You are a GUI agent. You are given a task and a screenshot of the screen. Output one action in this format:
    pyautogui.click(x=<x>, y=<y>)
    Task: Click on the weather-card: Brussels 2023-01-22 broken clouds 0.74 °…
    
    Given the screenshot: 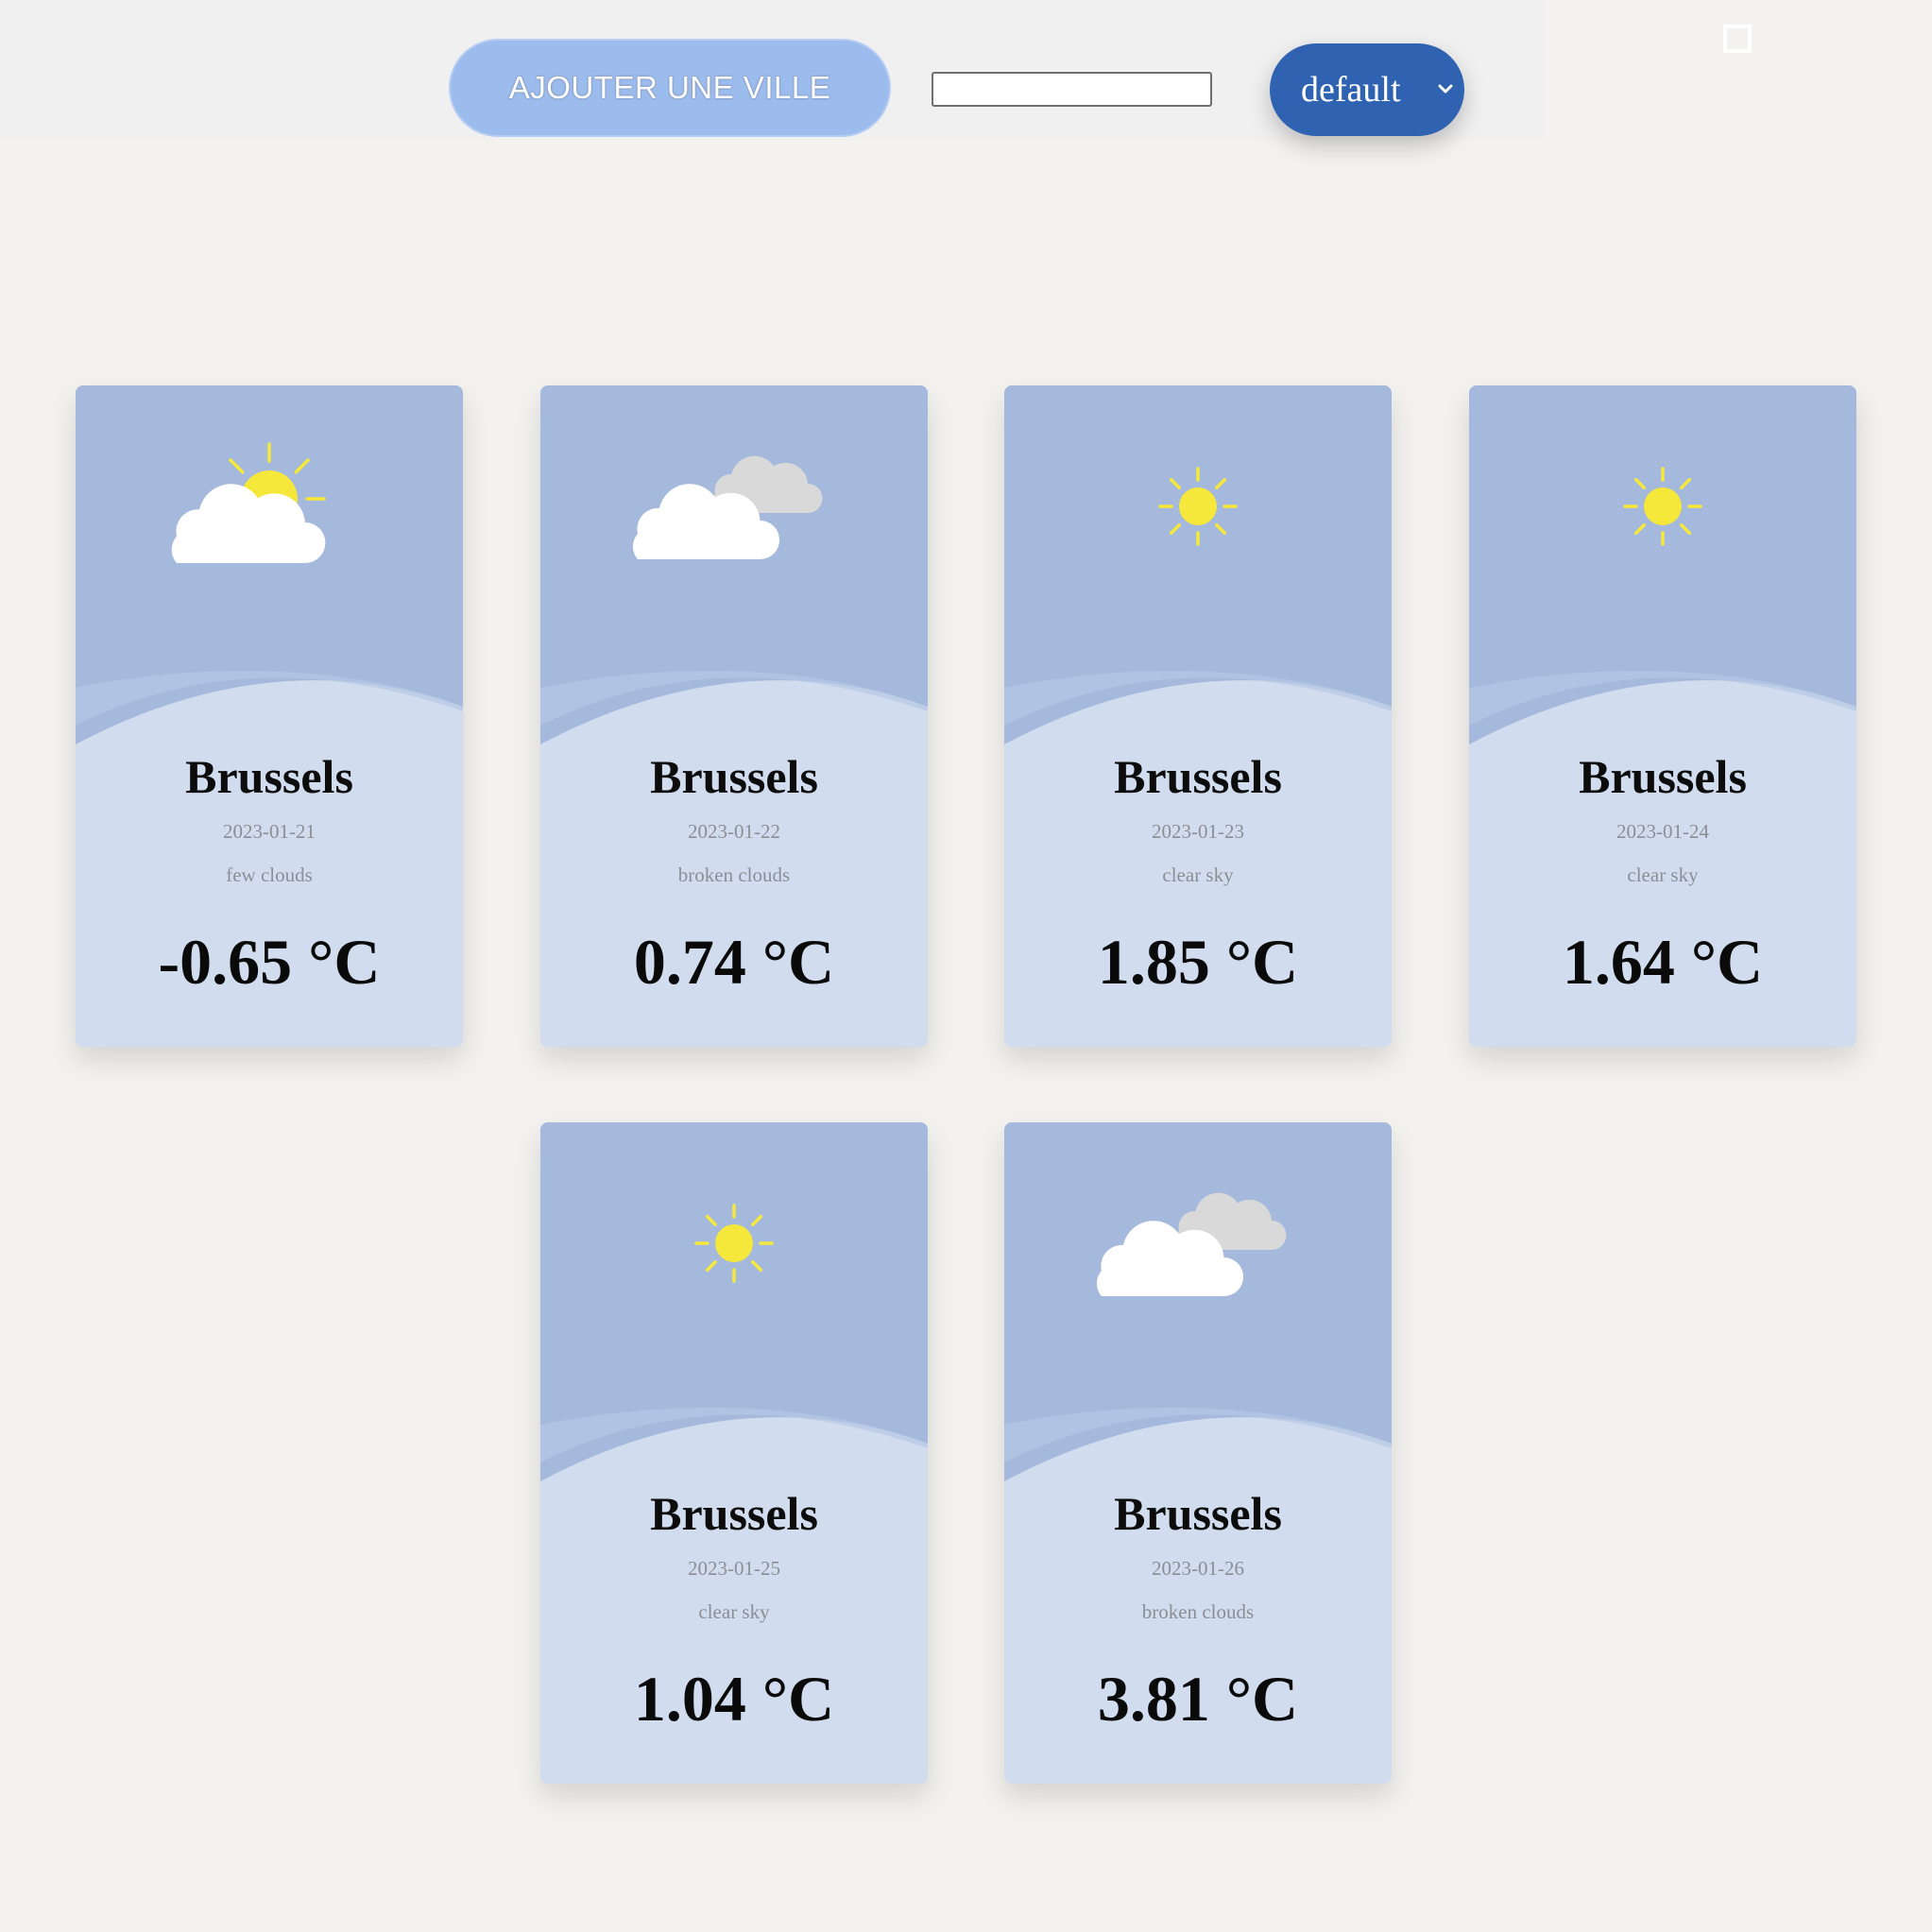 What is the action you would take?
    pyautogui.click(x=734, y=716)
    